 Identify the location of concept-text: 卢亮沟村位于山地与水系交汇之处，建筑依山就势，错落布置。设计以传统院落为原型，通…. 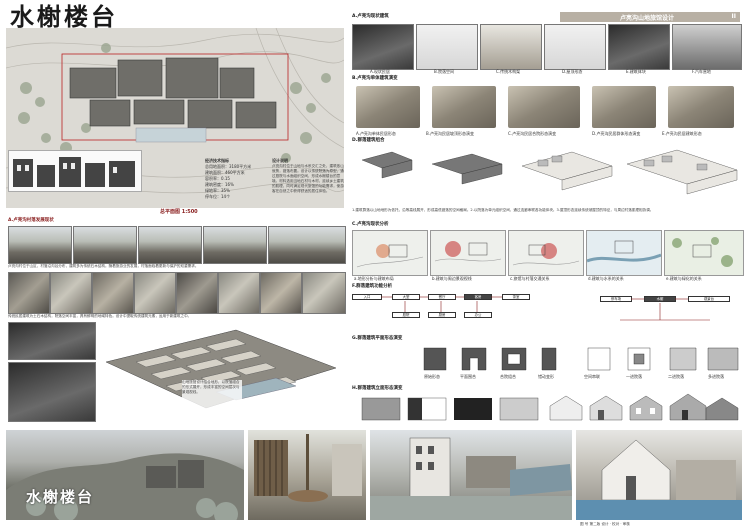
(308, 178).